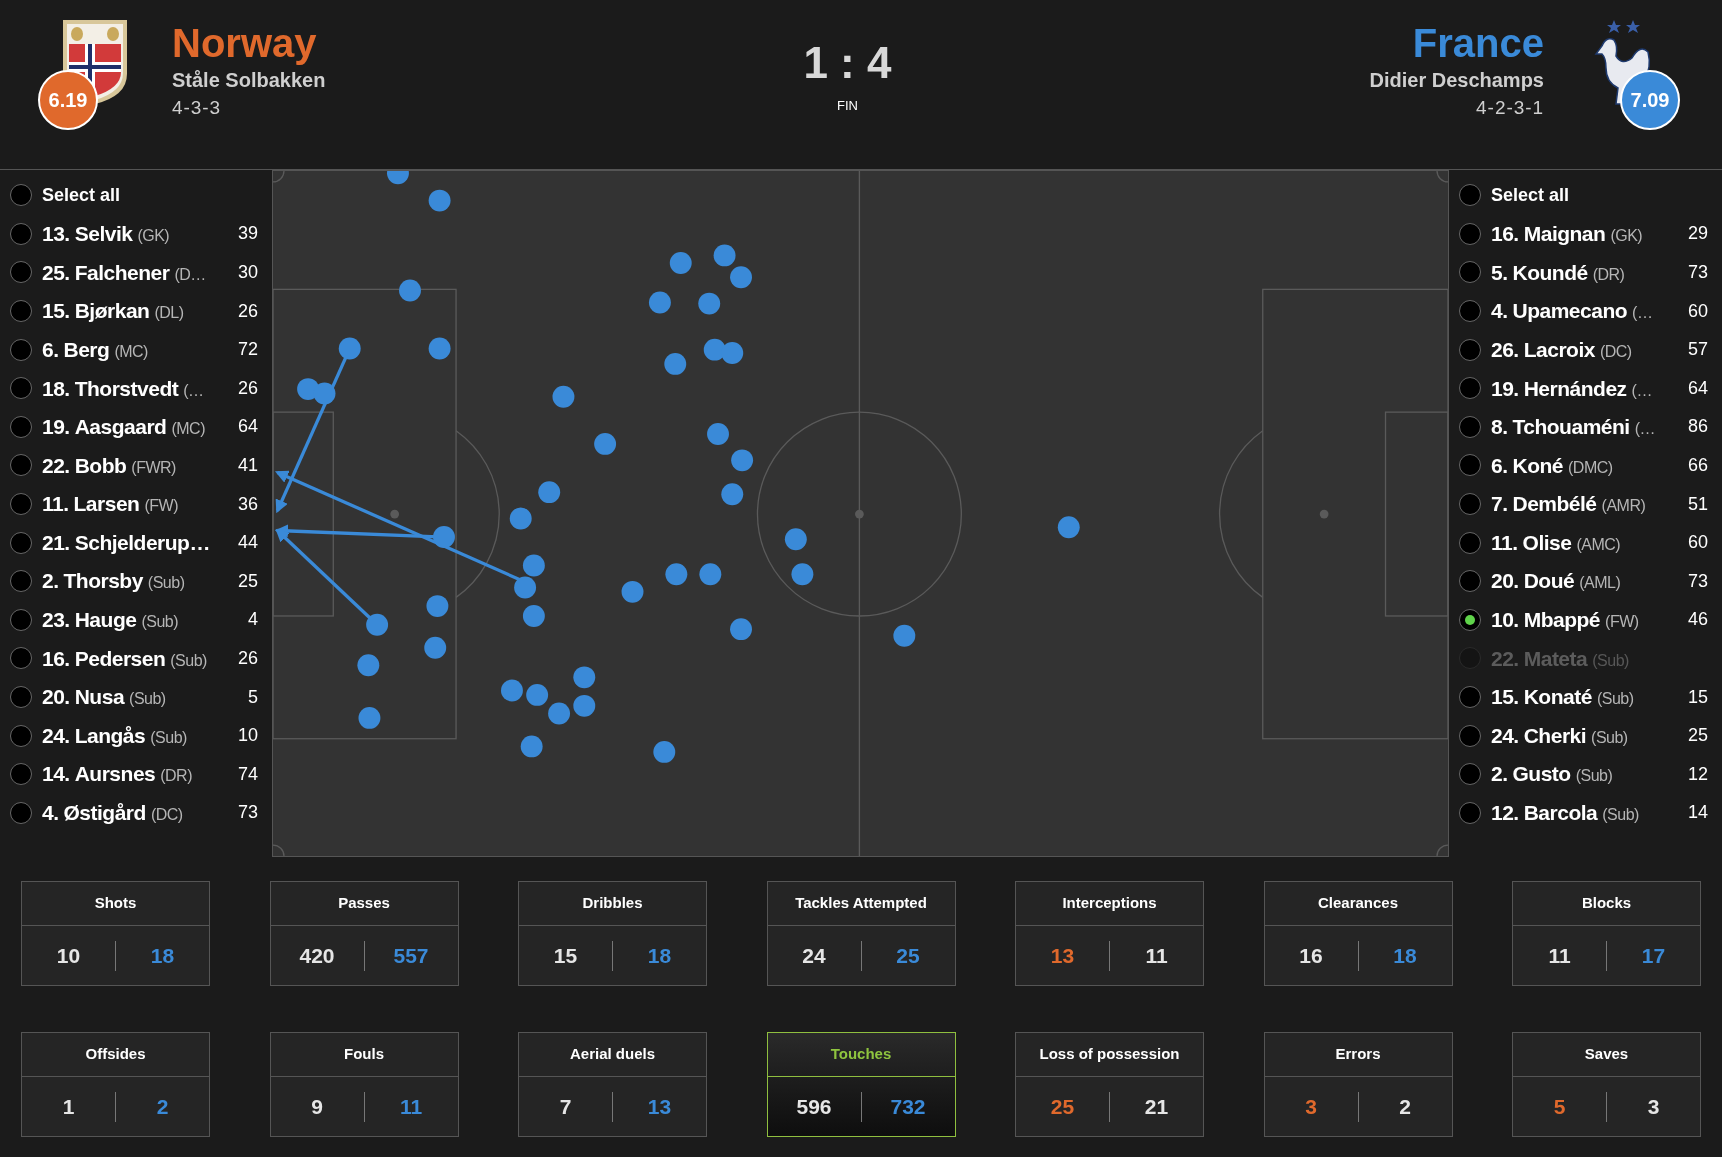  Describe the element at coordinates (1109, 933) in the screenshot. I see `stat-card: Interceptions 13 11` at that location.